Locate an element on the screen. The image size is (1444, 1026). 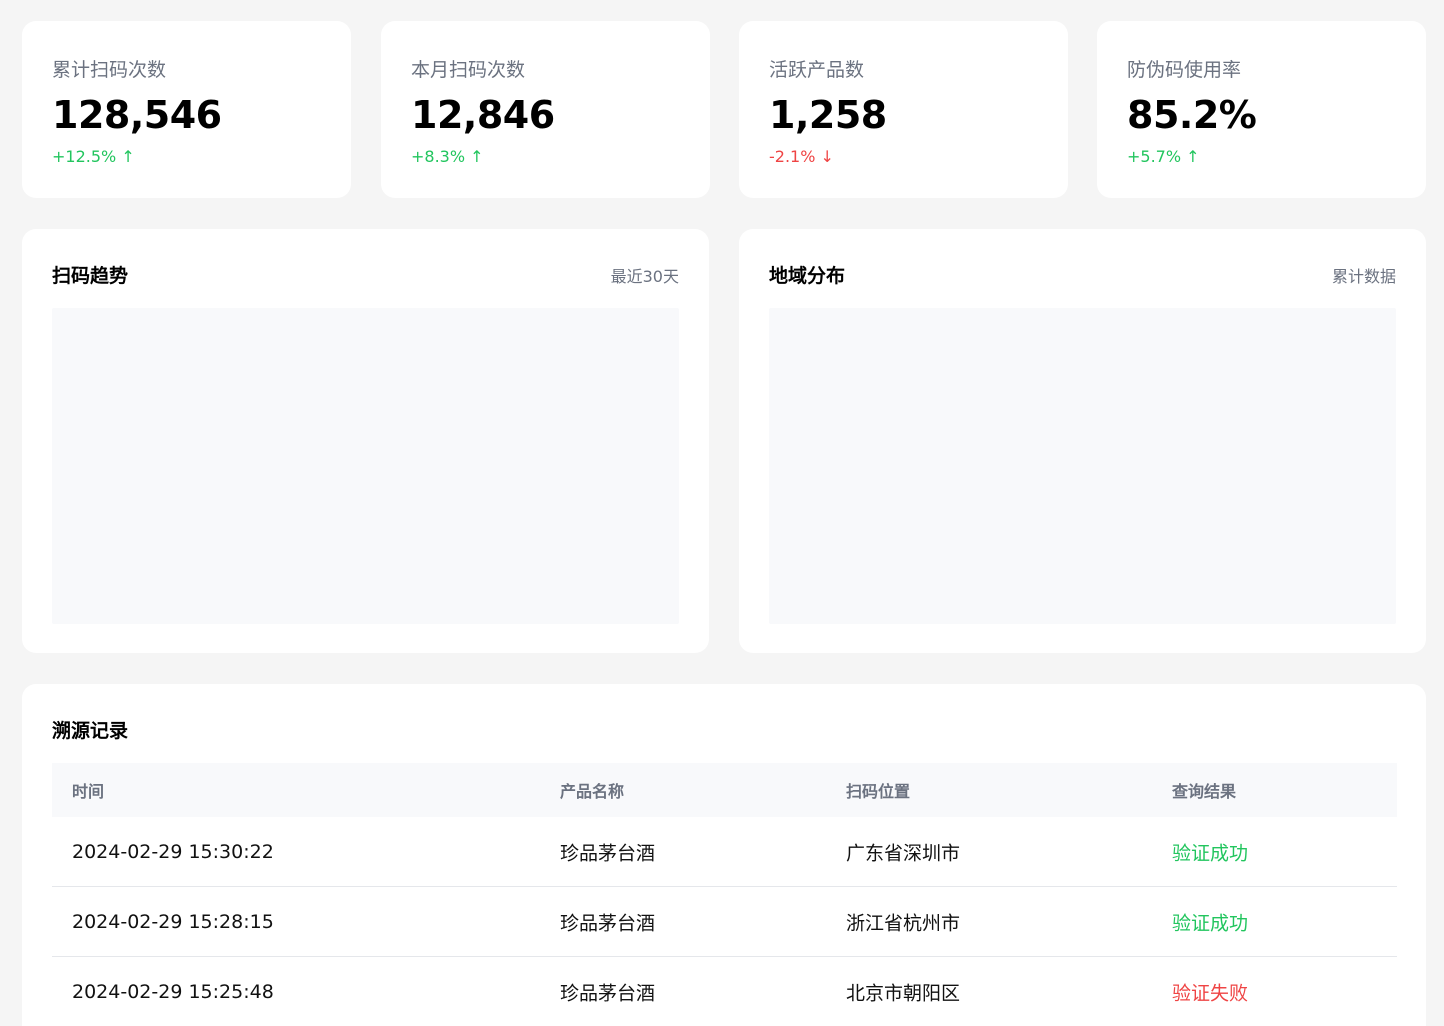
trend-chart-area is located at coordinates (365, 466).